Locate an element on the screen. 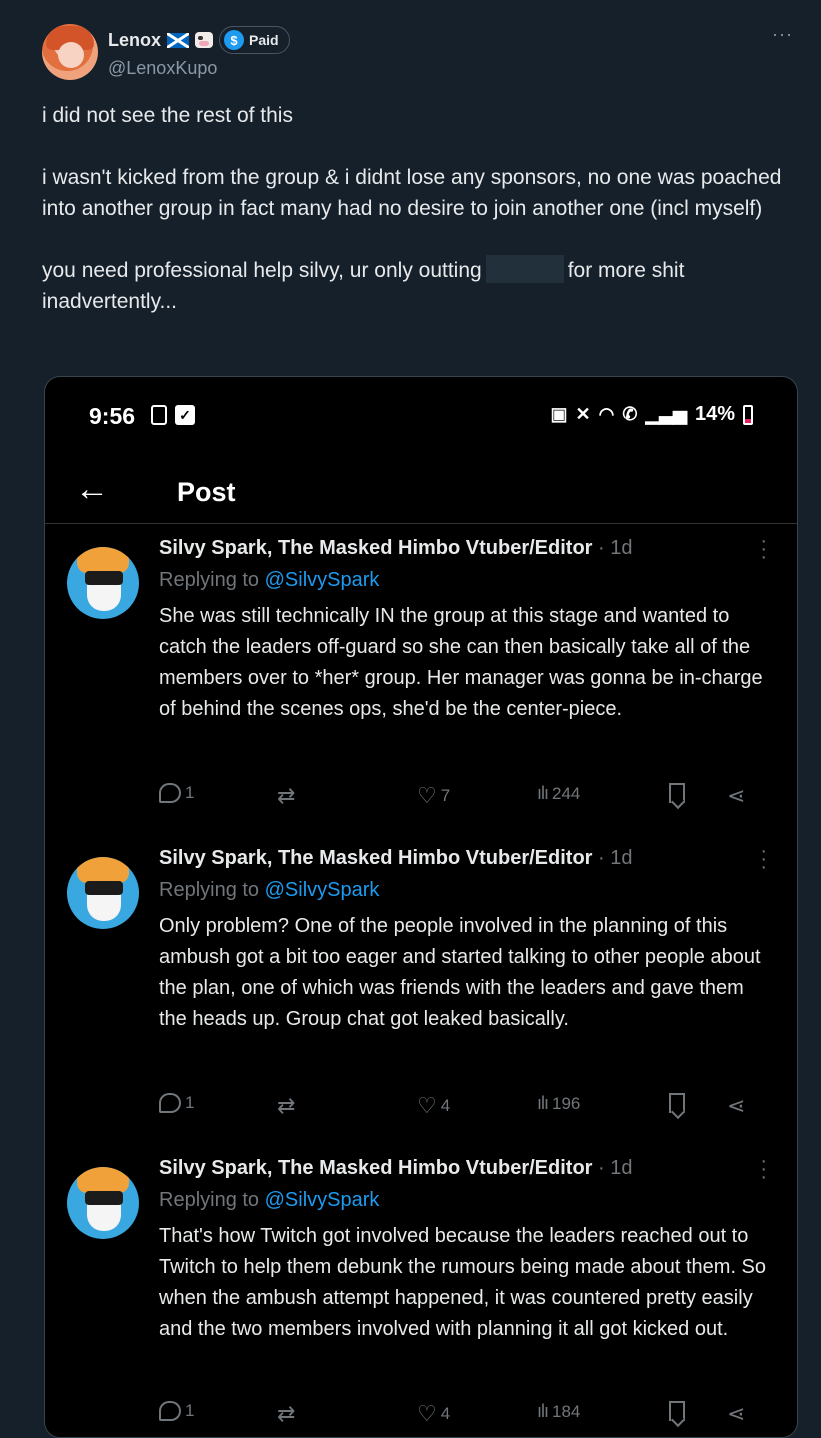  mute-icon: ✕ is located at coordinates (583, 414).